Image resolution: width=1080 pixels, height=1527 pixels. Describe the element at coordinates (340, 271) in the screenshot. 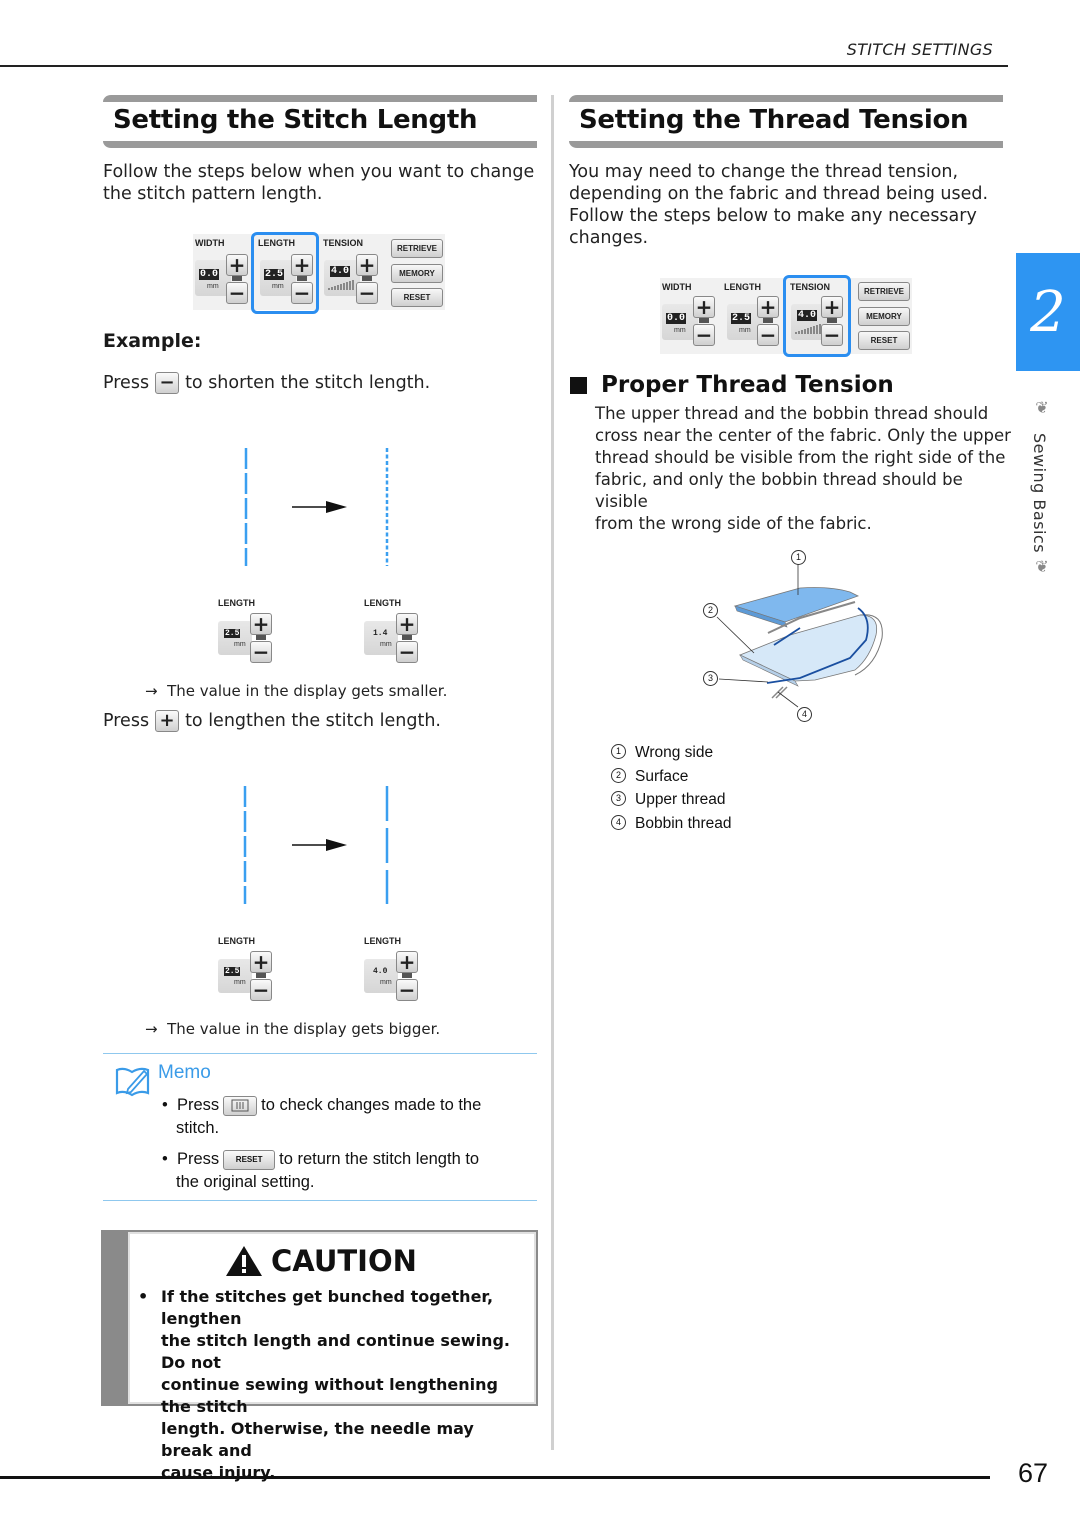

I see `tension-value: 4.0` at that location.